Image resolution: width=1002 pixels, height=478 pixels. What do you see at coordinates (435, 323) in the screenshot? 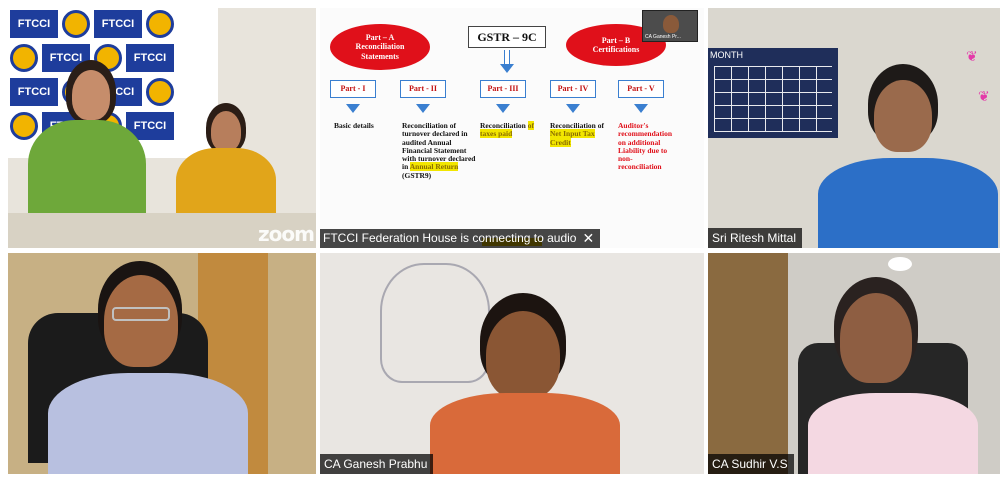
I see `wall-art-icon` at bounding box center [435, 323].